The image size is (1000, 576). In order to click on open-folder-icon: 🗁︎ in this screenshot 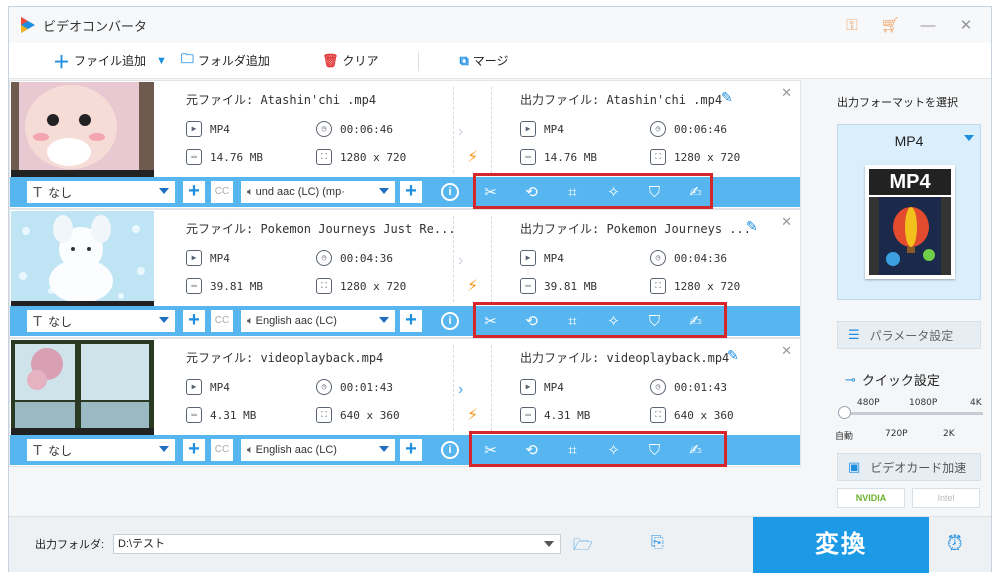, I will do `click(583, 547)`.